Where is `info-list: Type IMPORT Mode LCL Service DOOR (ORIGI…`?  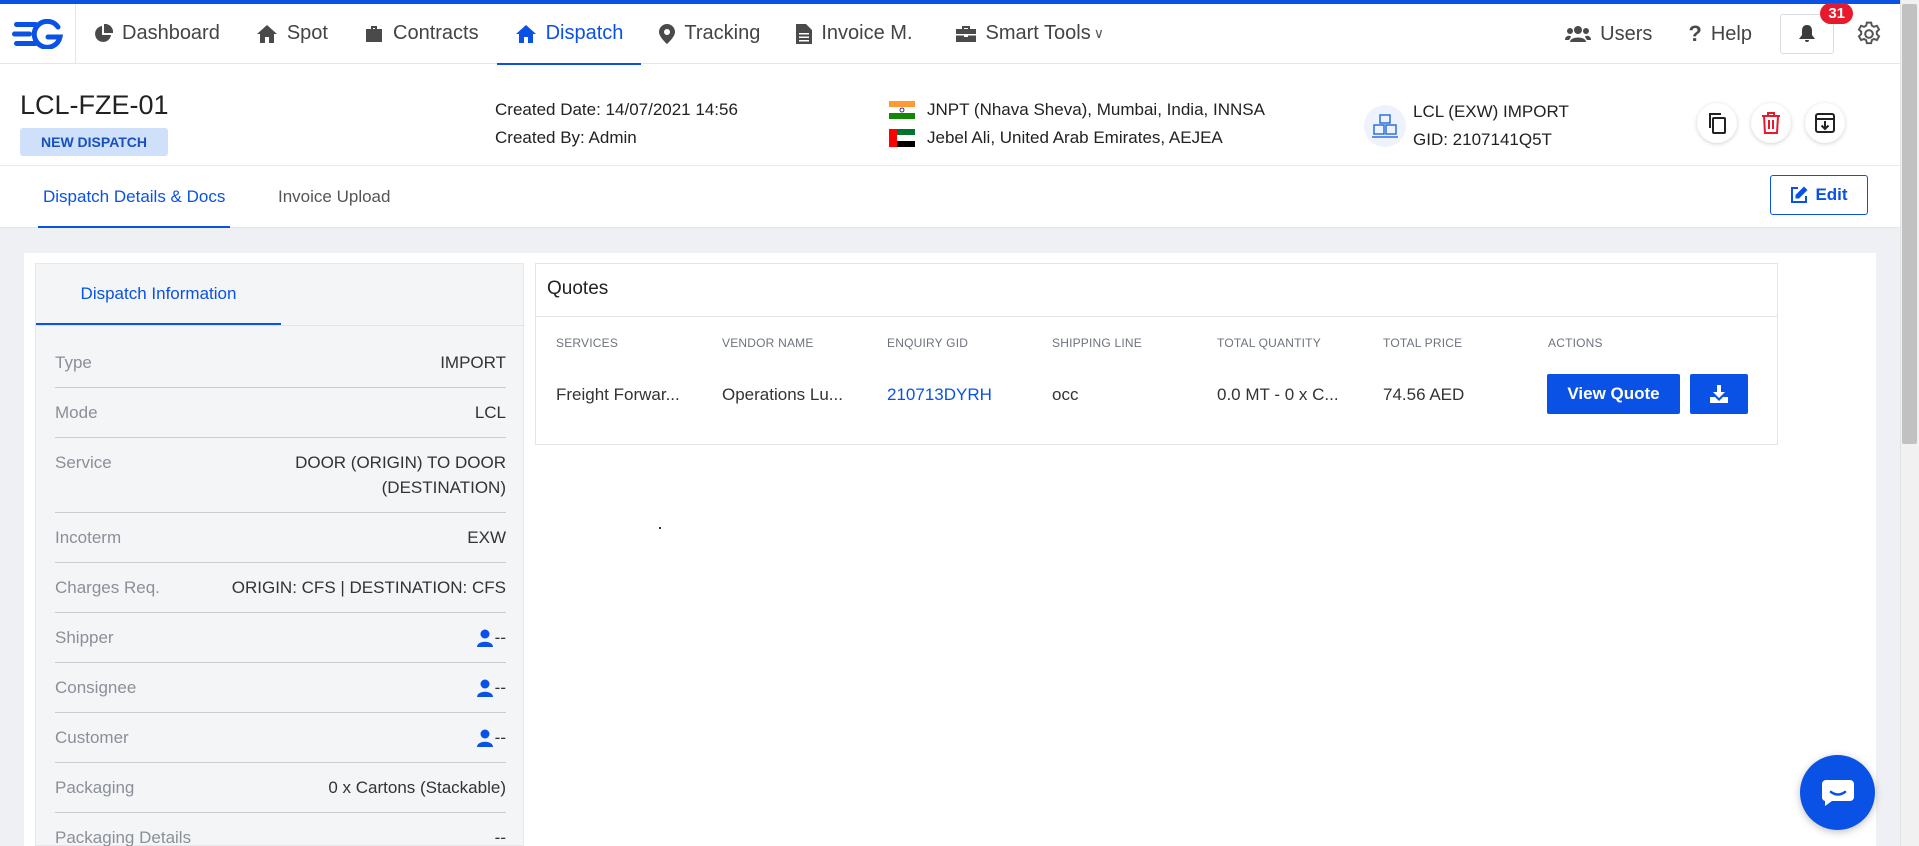
info-list: Type IMPORT Mode LCL Service DOOR (ORIGI… is located at coordinates (280, 593).